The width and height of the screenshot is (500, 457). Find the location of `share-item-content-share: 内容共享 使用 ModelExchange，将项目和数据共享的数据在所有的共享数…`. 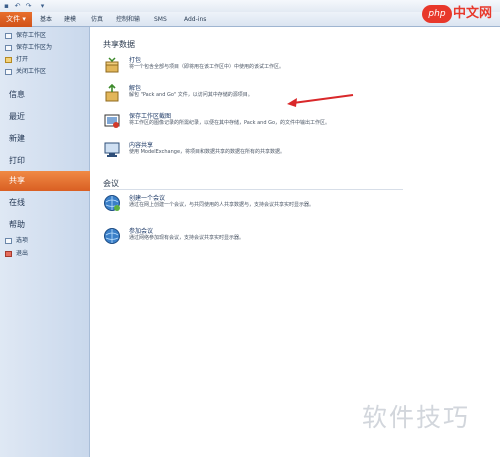

share-item-content-share: 内容共享 使用 ModelExchange，将项目和数据共享的数据在所有的共享数… is located at coordinates (263, 155).